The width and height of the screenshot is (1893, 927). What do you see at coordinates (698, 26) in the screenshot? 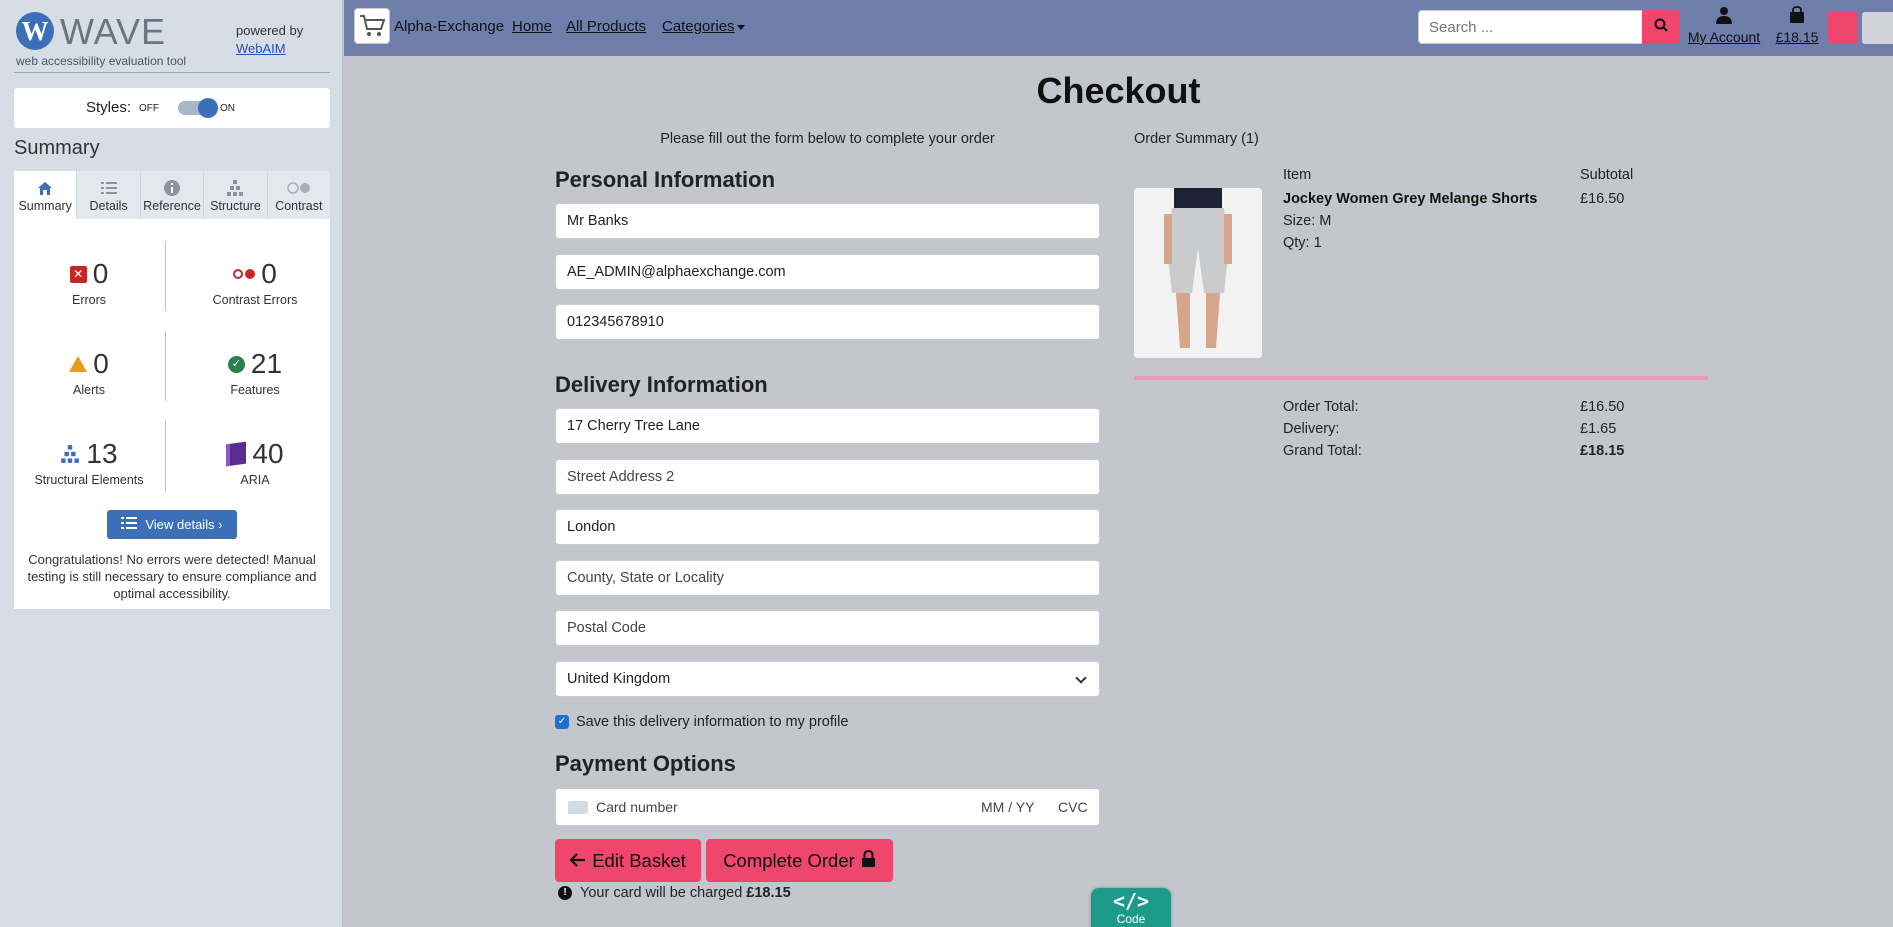
I see `categories-label: Categories` at bounding box center [698, 26].